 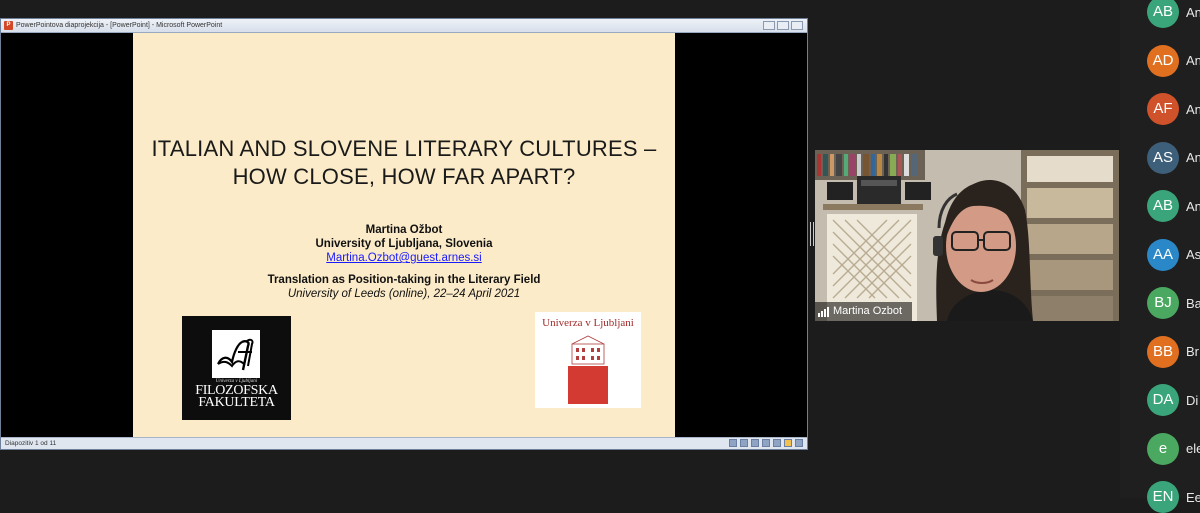 What do you see at coordinates (797, 25) in the screenshot?
I see `close-button` at bounding box center [797, 25].